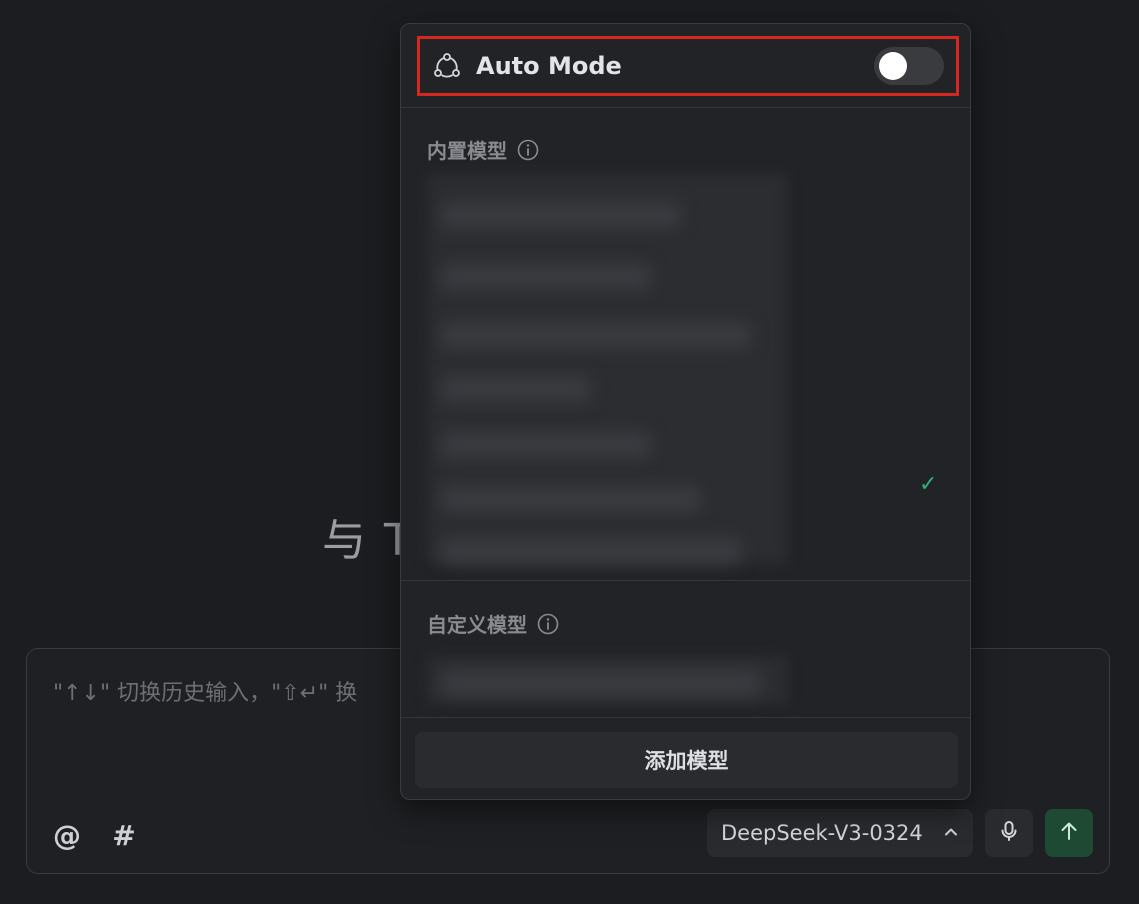  Describe the element at coordinates (447, 66) in the screenshot. I see `auto-mode-icon` at that location.